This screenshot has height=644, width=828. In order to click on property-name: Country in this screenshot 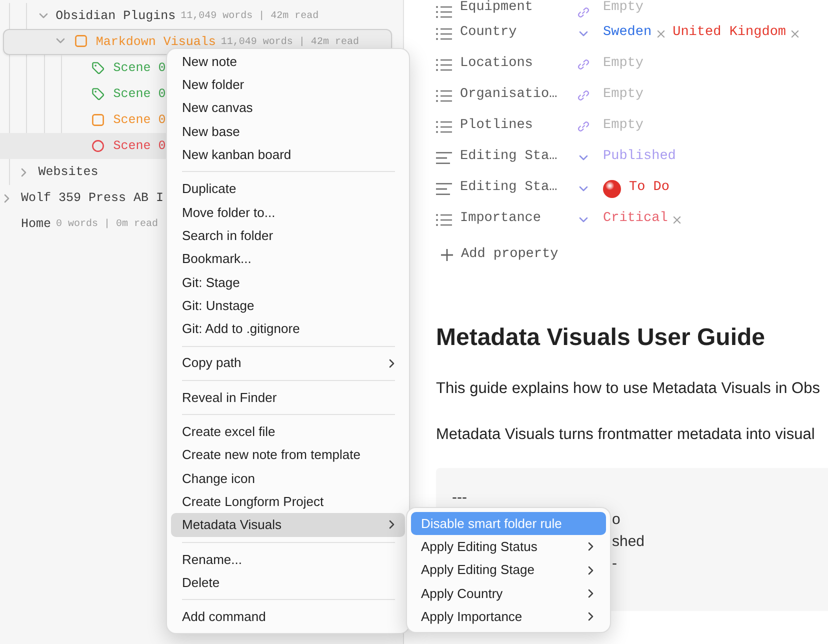, I will do `click(489, 33)`.